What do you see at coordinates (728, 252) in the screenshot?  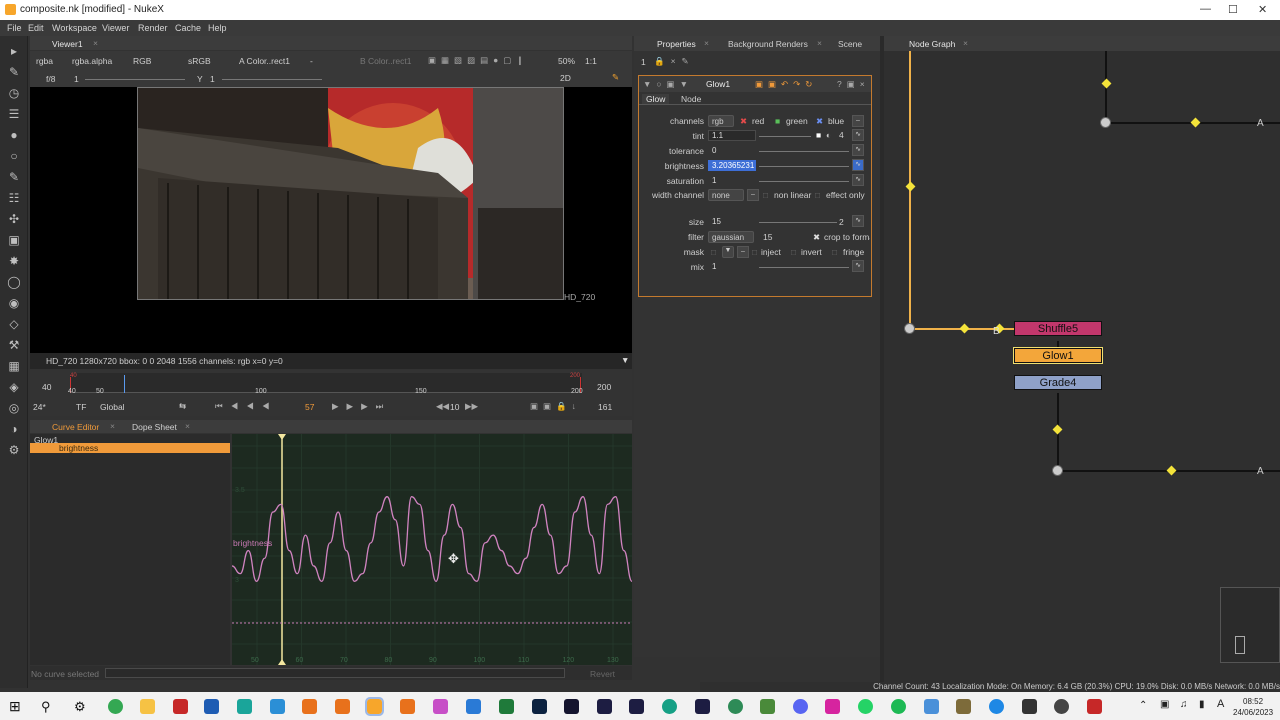 I see `mask-select: ▼` at bounding box center [728, 252].